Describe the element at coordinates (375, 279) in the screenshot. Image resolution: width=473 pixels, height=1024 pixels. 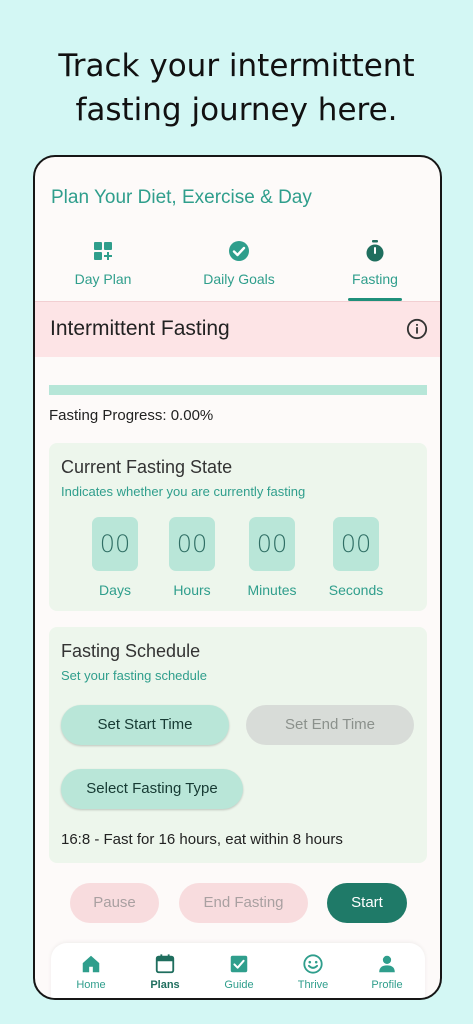
I see `tab-label: Fasting` at that location.